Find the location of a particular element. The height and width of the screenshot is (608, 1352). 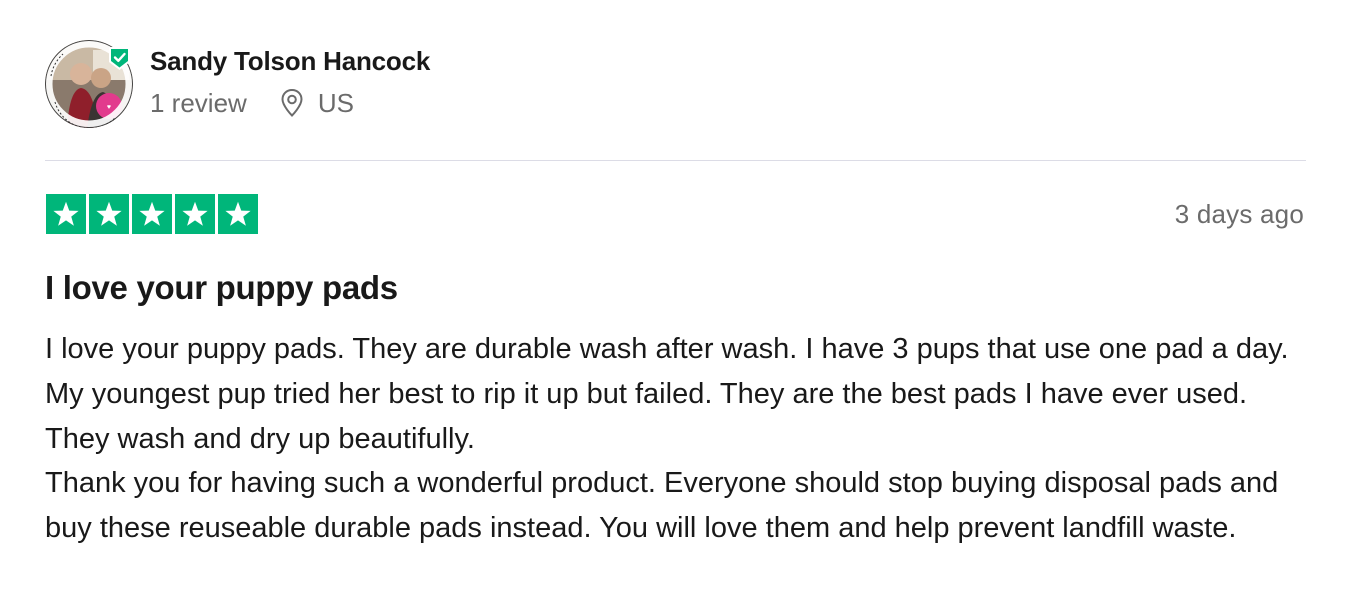

consumer-name: Sandy Tolson Hancock is located at coordinates (290, 61).